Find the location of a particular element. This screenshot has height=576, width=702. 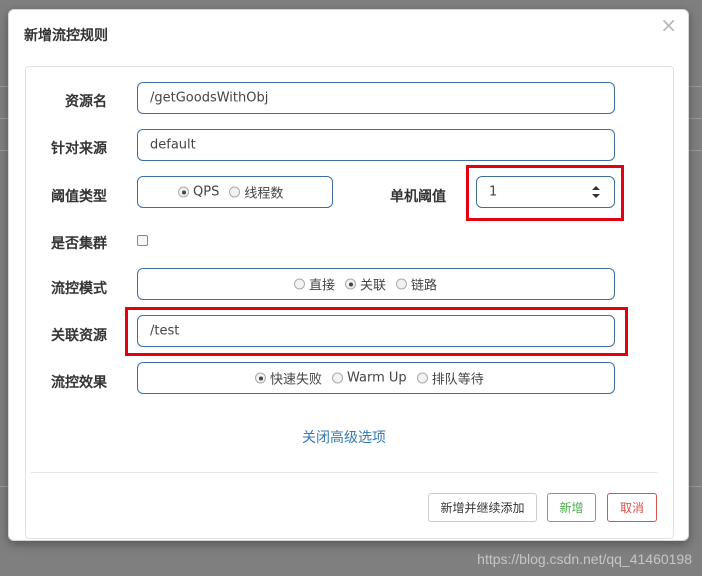

cancel-button: 取消 is located at coordinates (632, 507).